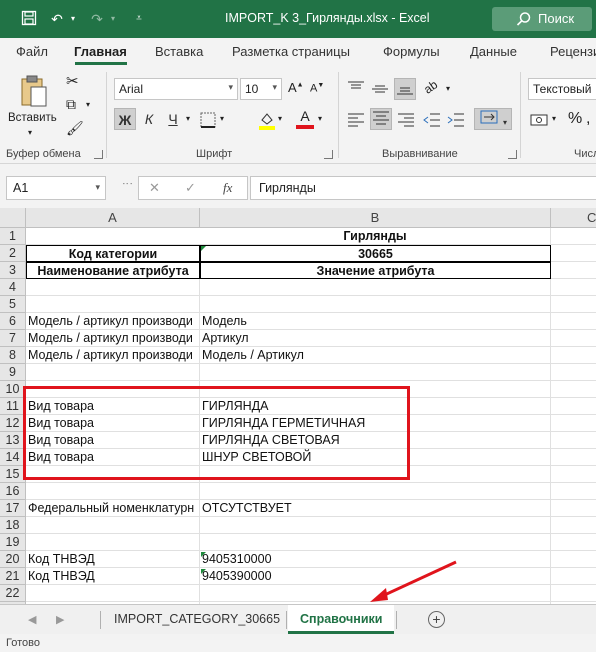  Describe the element at coordinates (575, 119) in the screenshot. I see `percent-icon: %` at that location.